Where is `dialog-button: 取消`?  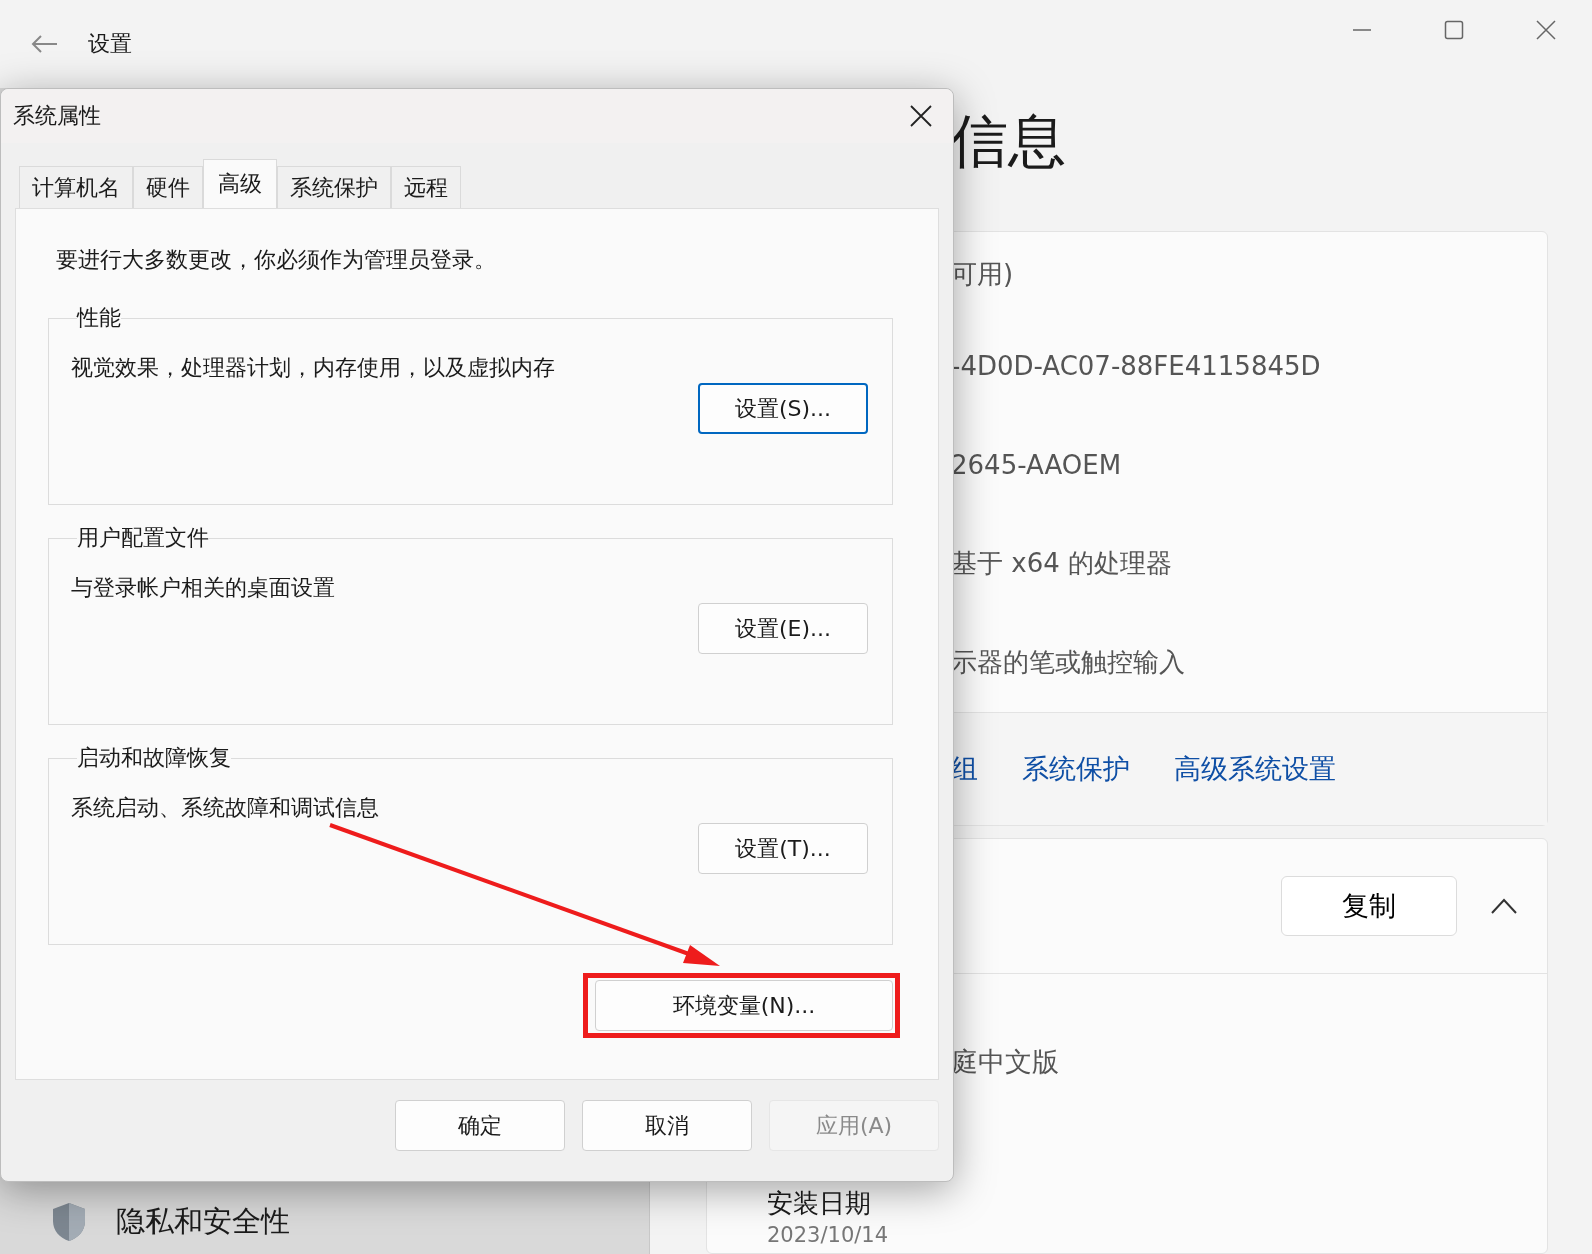 dialog-button: 取消 is located at coordinates (667, 1125).